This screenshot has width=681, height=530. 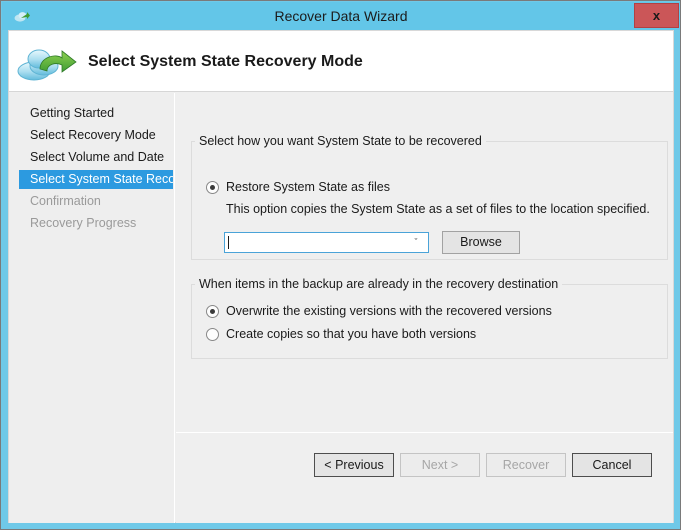 I want to click on page-title: Select System State Recovery Mode, so click(x=225, y=61).